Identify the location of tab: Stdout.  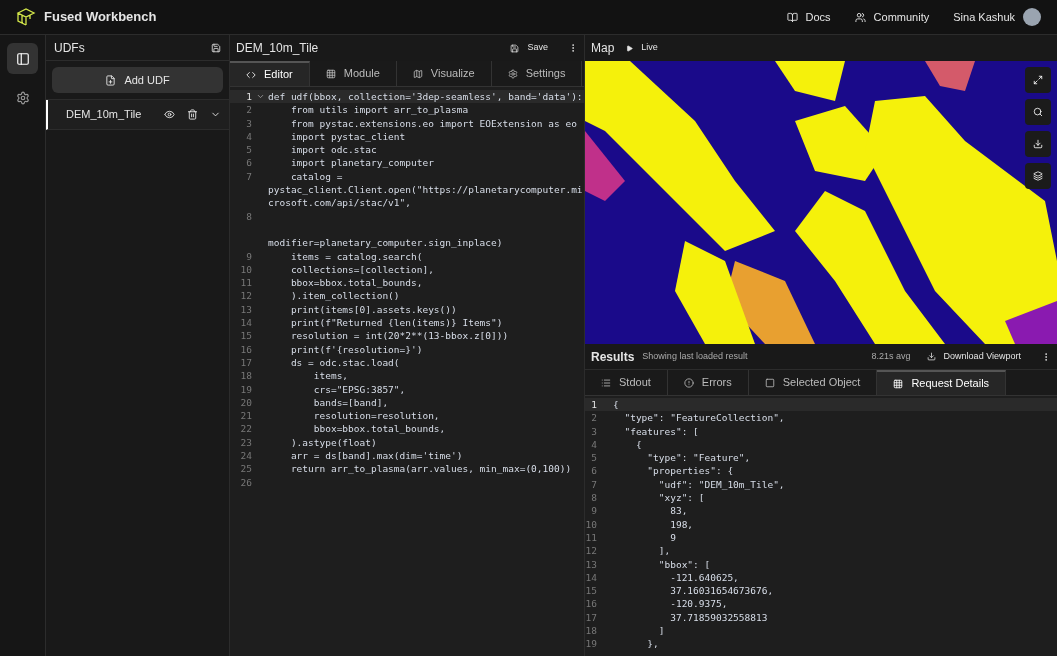
(626, 382).